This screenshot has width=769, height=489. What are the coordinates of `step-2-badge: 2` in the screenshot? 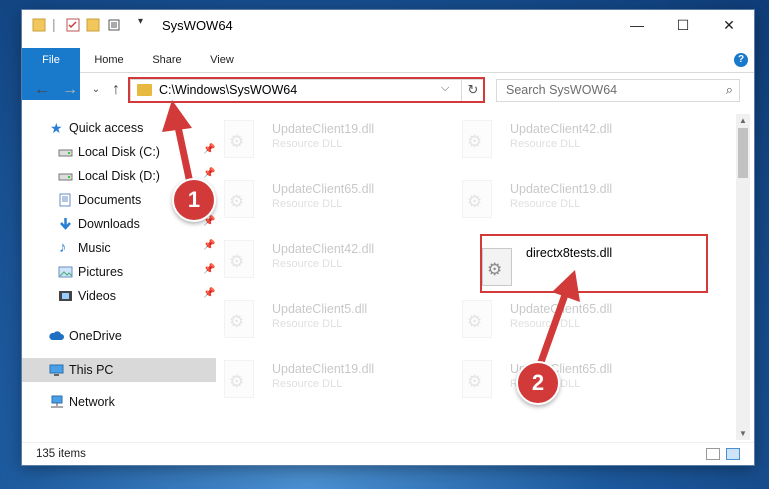 It's located at (538, 383).